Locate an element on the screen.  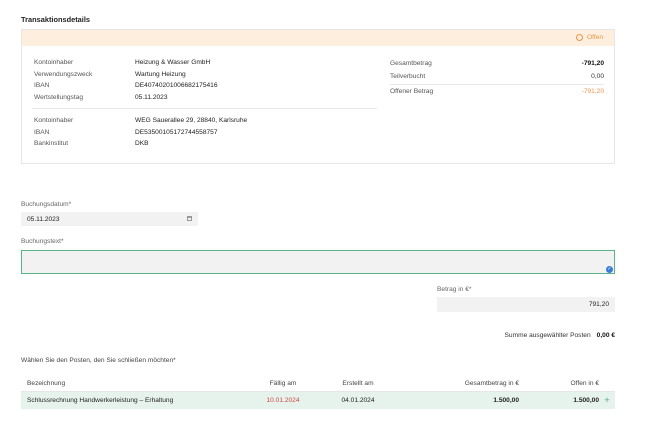
section-title: Transaktionsdetails is located at coordinates (56, 19).